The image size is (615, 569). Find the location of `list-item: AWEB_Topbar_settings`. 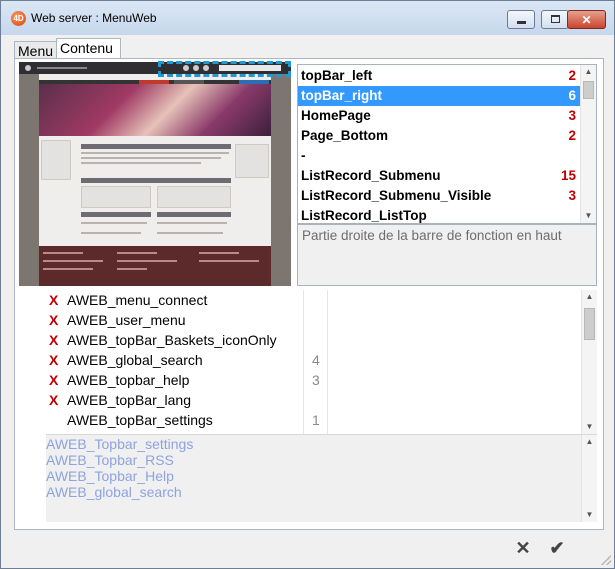

list-item: AWEB_Topbar_settings is located at coordinates (119, 444).